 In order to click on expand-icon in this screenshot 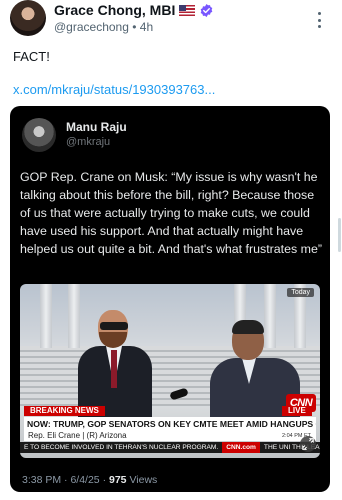, I will do `click(308, 444)`.